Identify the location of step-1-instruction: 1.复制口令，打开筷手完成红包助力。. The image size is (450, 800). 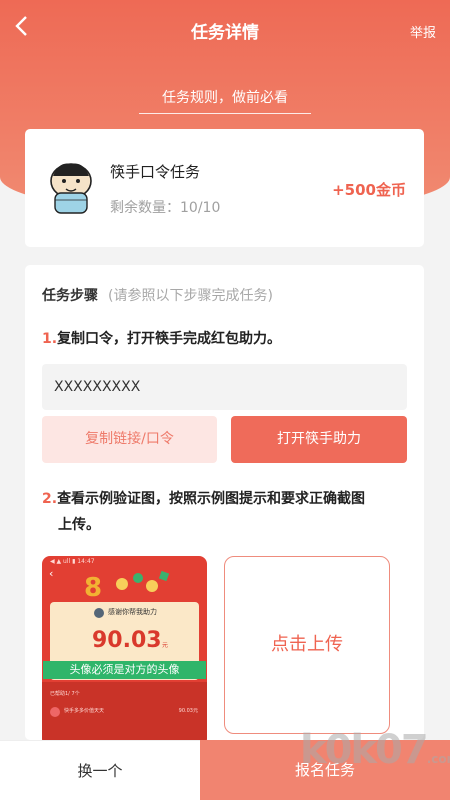
(161, 338).